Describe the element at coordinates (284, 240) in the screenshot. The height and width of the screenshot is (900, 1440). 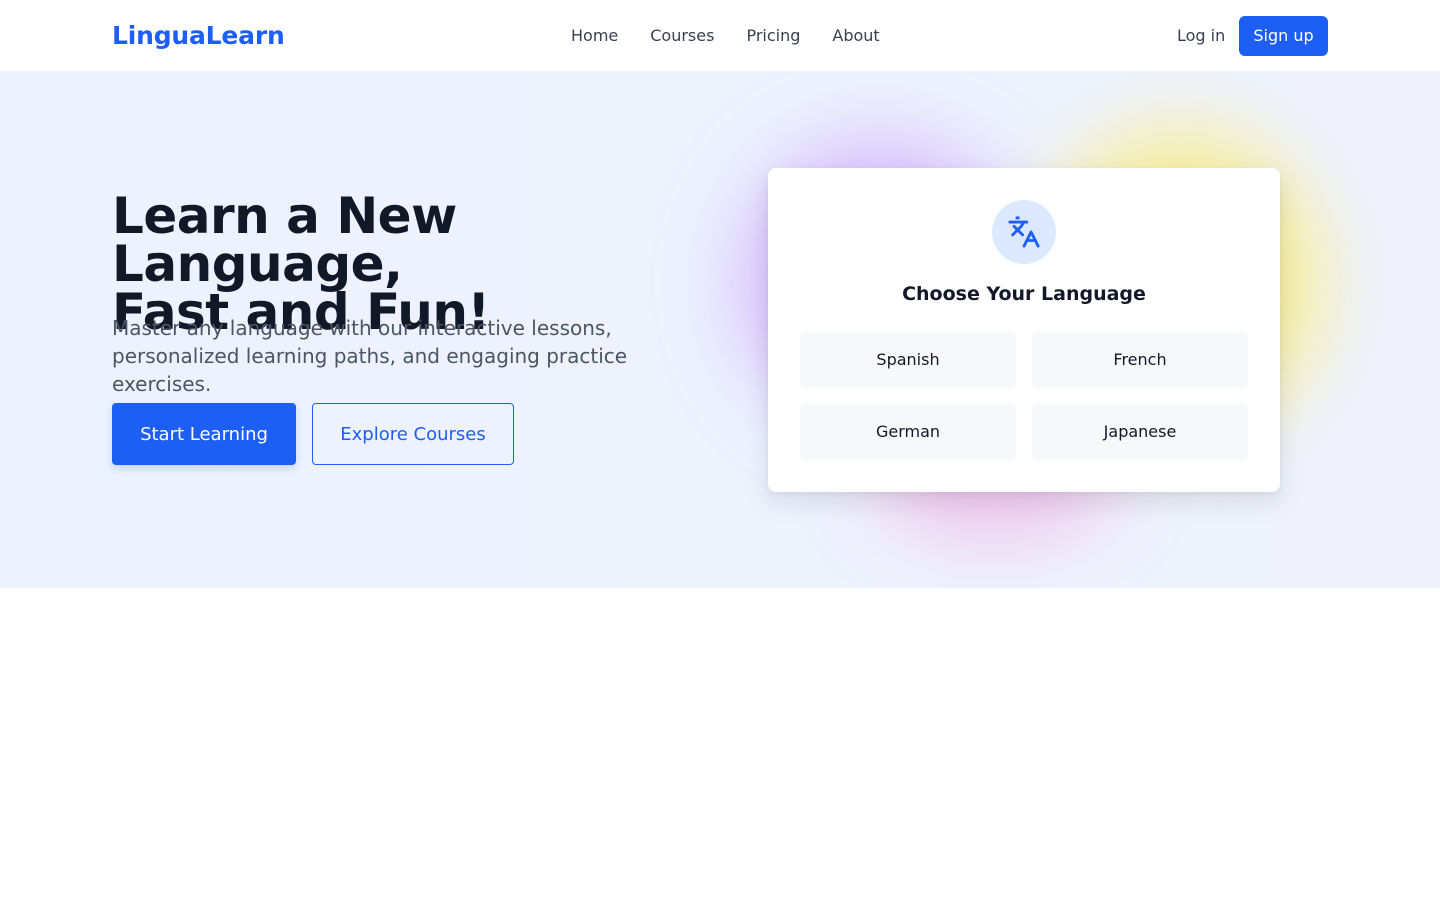
I see `hero-title-line-1: Learn a New Language,` at that location.